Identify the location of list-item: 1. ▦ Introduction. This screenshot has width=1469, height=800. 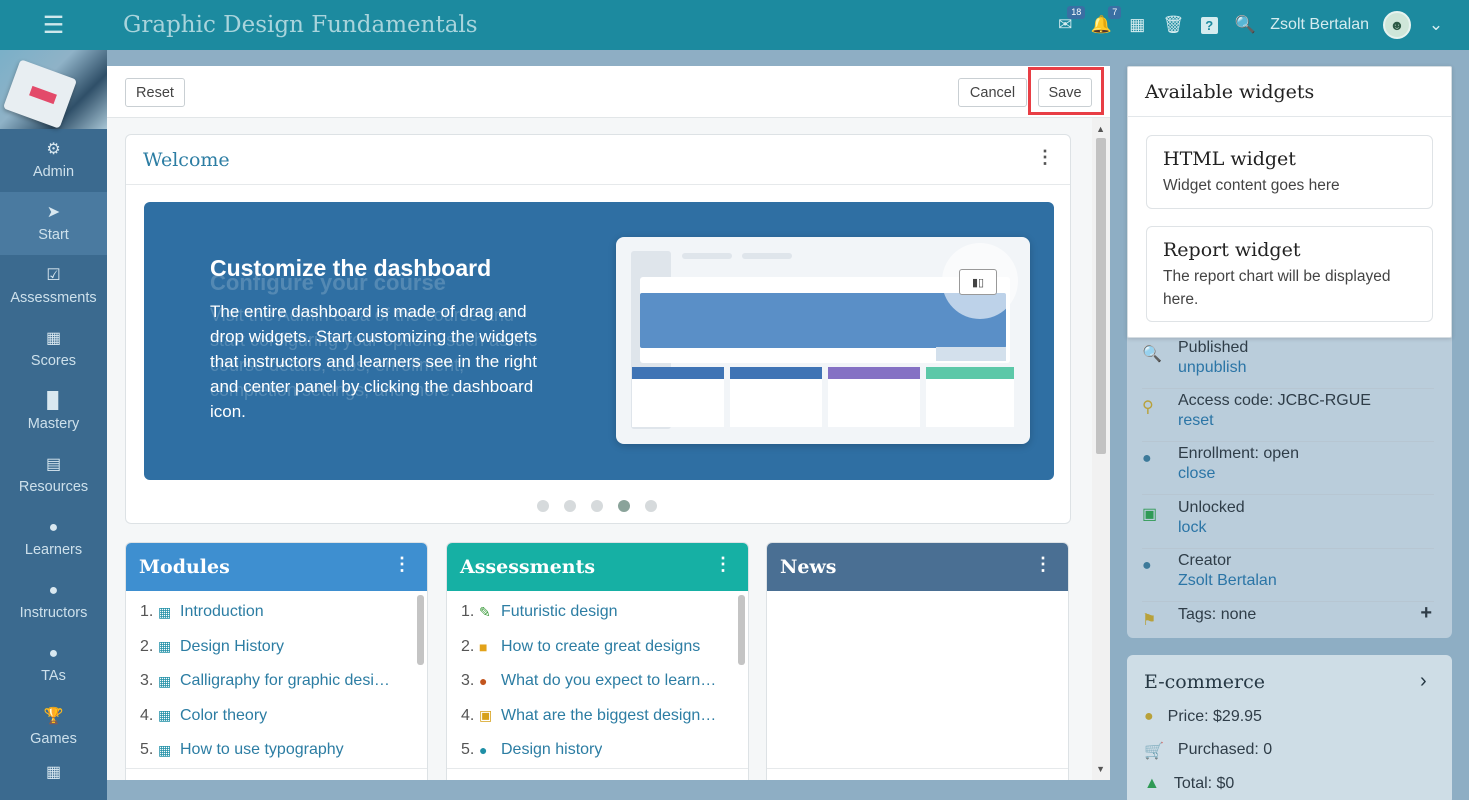
(283, 612).